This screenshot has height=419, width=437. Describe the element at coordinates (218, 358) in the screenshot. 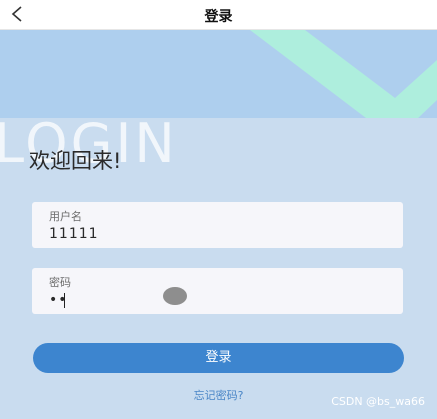

I see `login-button: 登录` at that location.